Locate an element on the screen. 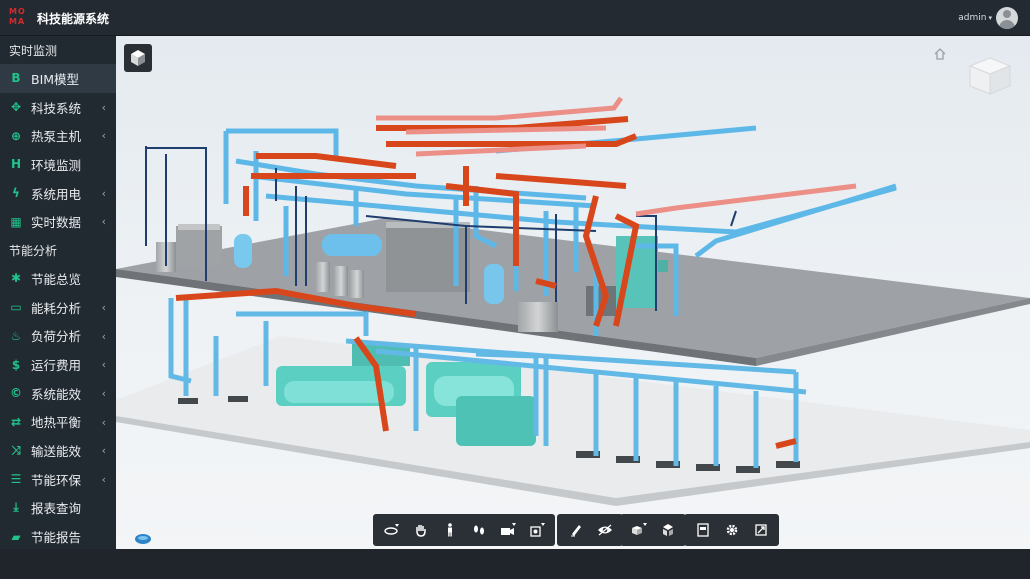 This screenshot has height=579, width=1030. avatar-head is located at coordinates (1007, 14).